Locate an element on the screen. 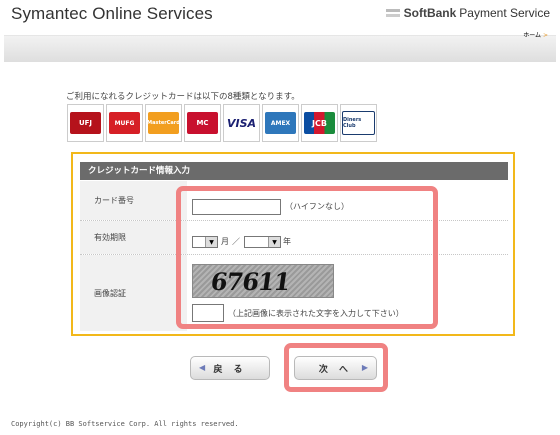  logo-payment-service: Payment Service is located at coordinates (504, 13).